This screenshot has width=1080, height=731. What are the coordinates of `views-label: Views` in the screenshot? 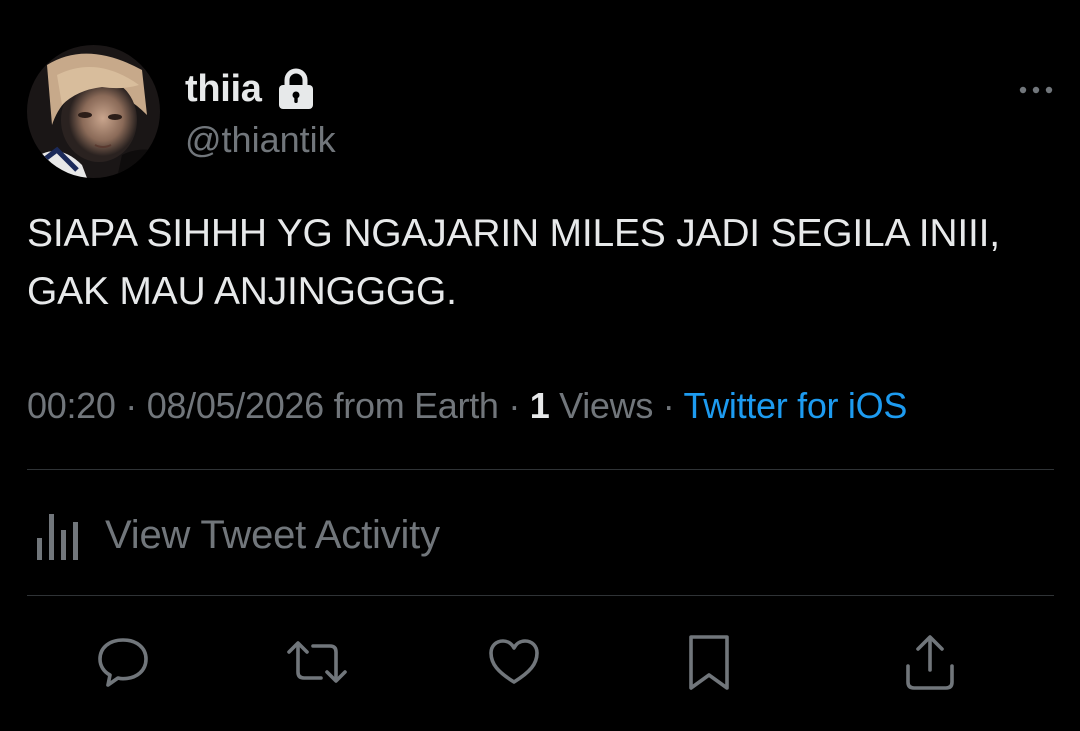 It's located at (601, 405).